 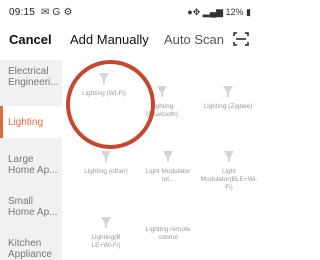 What do you see at coordinates (106, 241) in the screenshot?
I see `device-label: Lighting(B LE+Wi-Fi)` at bounding box center [106, 241].